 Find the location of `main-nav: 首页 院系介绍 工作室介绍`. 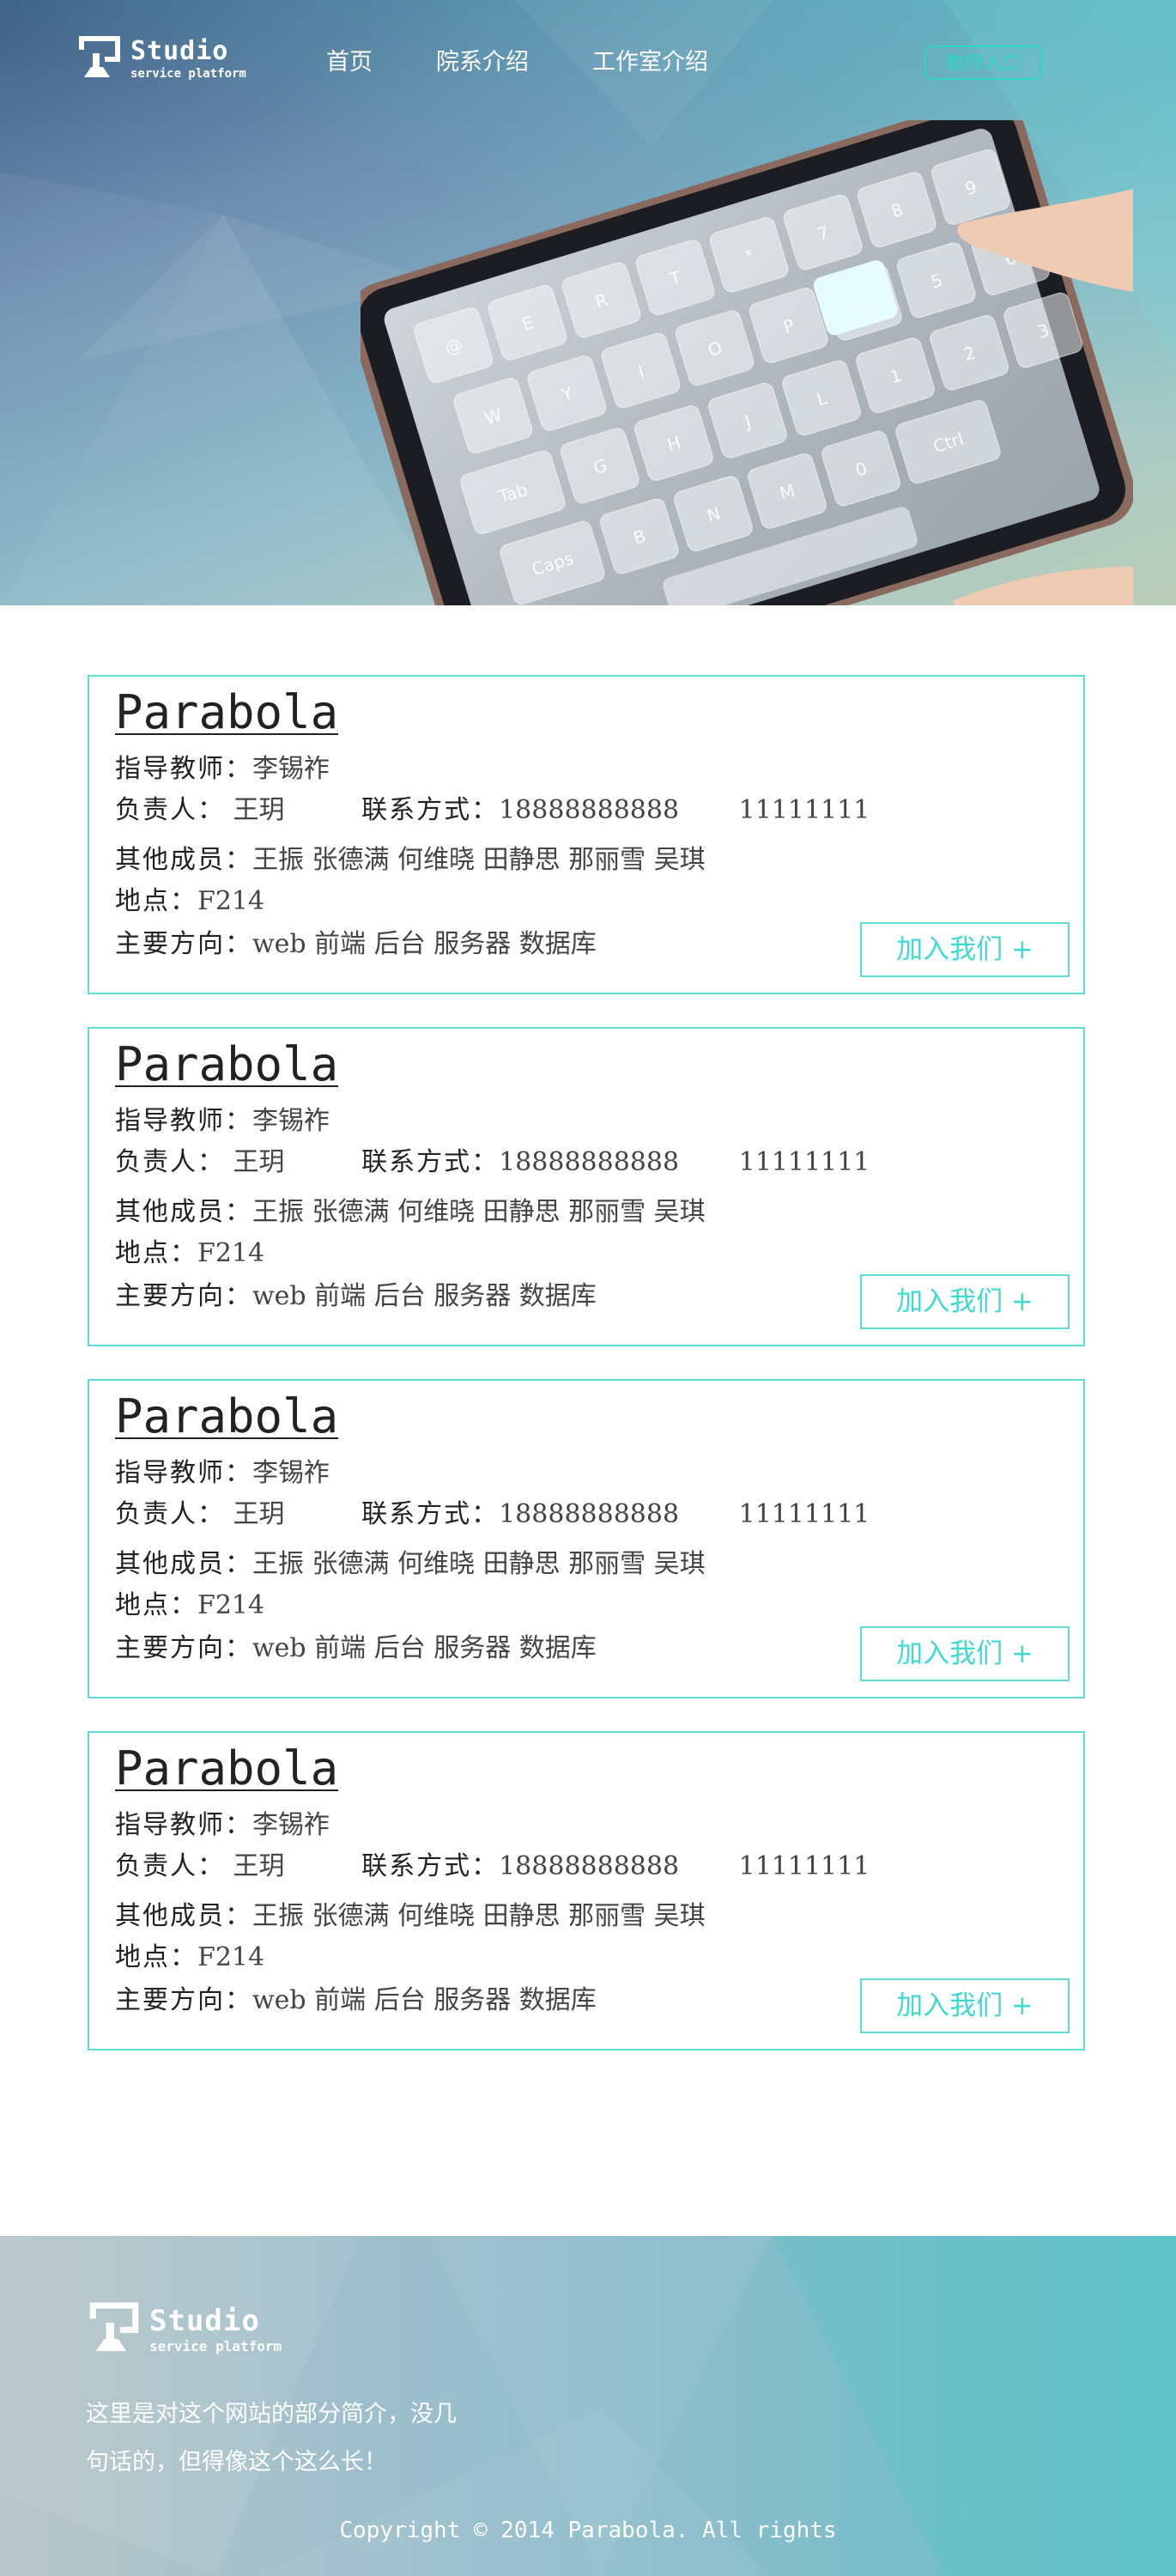

main-nav: 首页 院系介绍 工作室介绍 is located at coordinates (549, 59).